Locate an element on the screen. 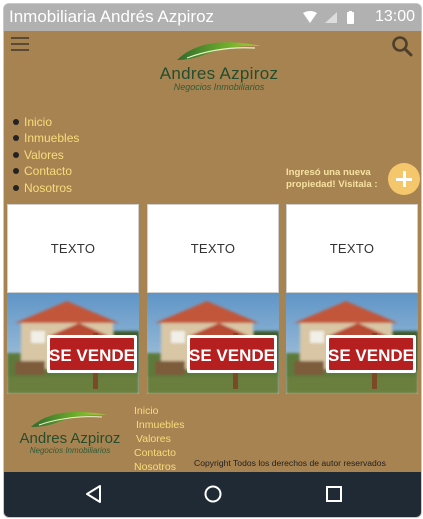  status-icons is located at coordinates (328, 17).